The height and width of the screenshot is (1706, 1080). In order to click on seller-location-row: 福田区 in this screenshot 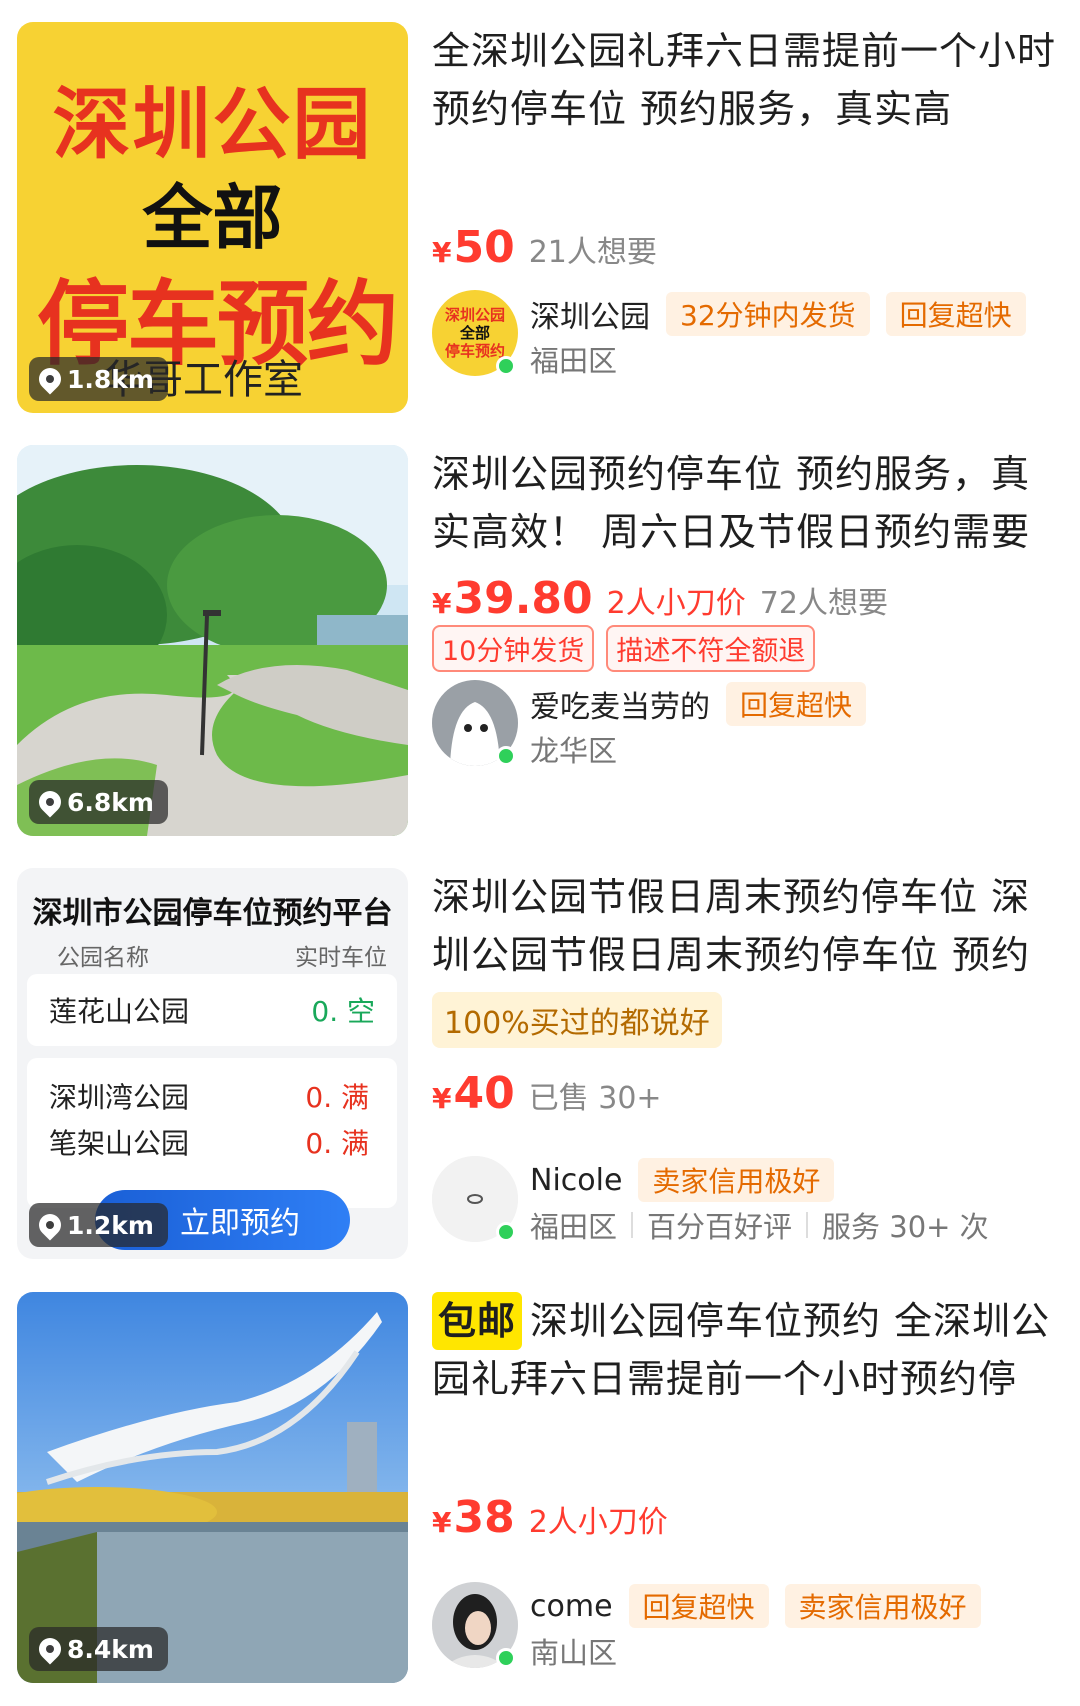, I will do `click(573, 359)`.